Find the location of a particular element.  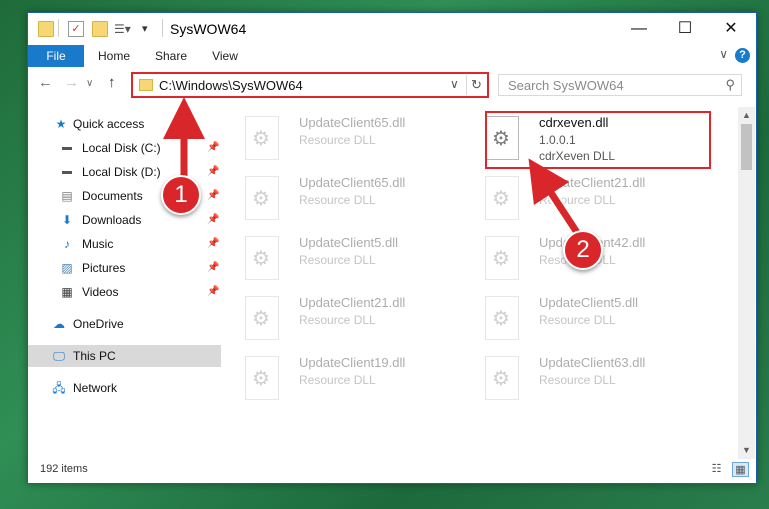

file-name: UpdateClient5.dll is located at coordinates (589, 302).